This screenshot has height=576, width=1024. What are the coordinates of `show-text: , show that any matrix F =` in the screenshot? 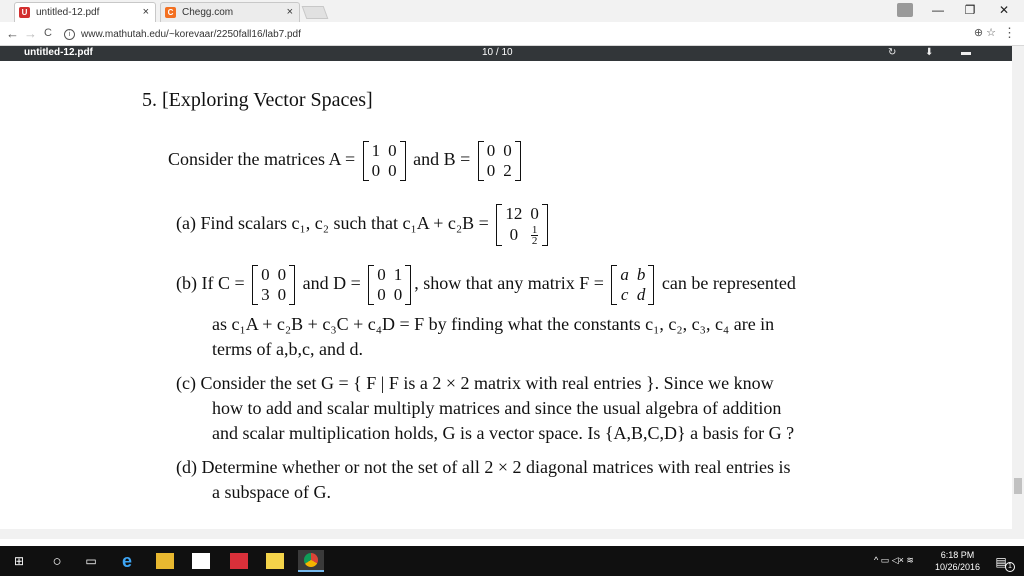 It's located at (509, 283).